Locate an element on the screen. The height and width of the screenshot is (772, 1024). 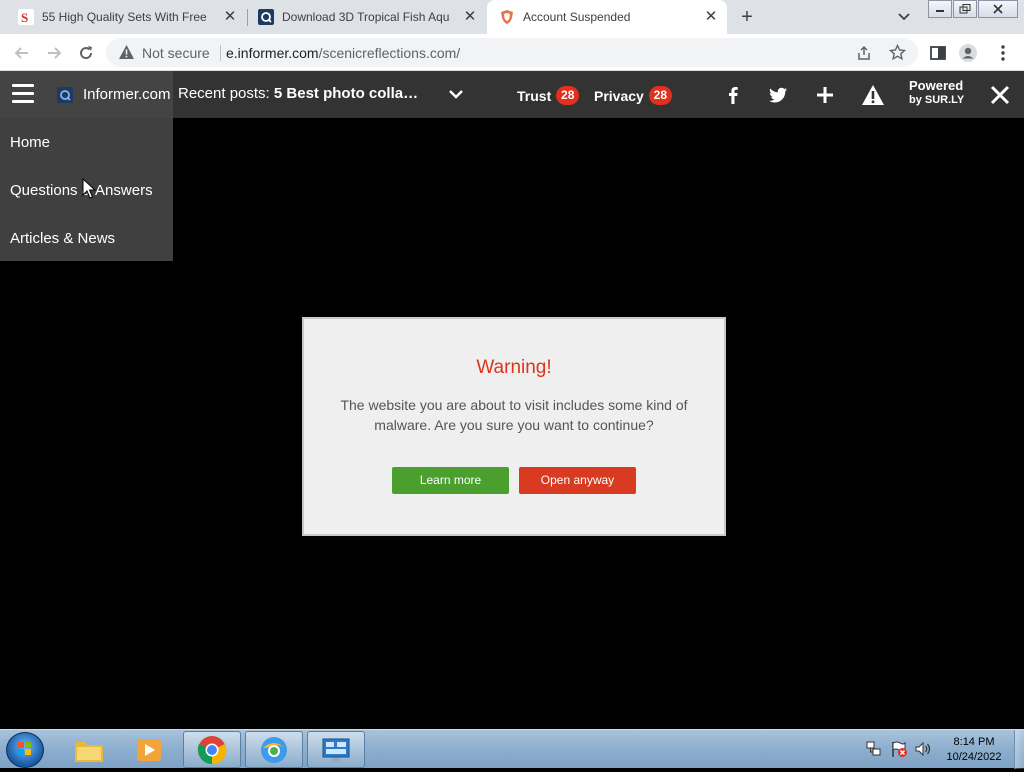
tab-aquarium: Download 3D Tropical Fish Aquar ✕ is located at coordinates (367, 17).